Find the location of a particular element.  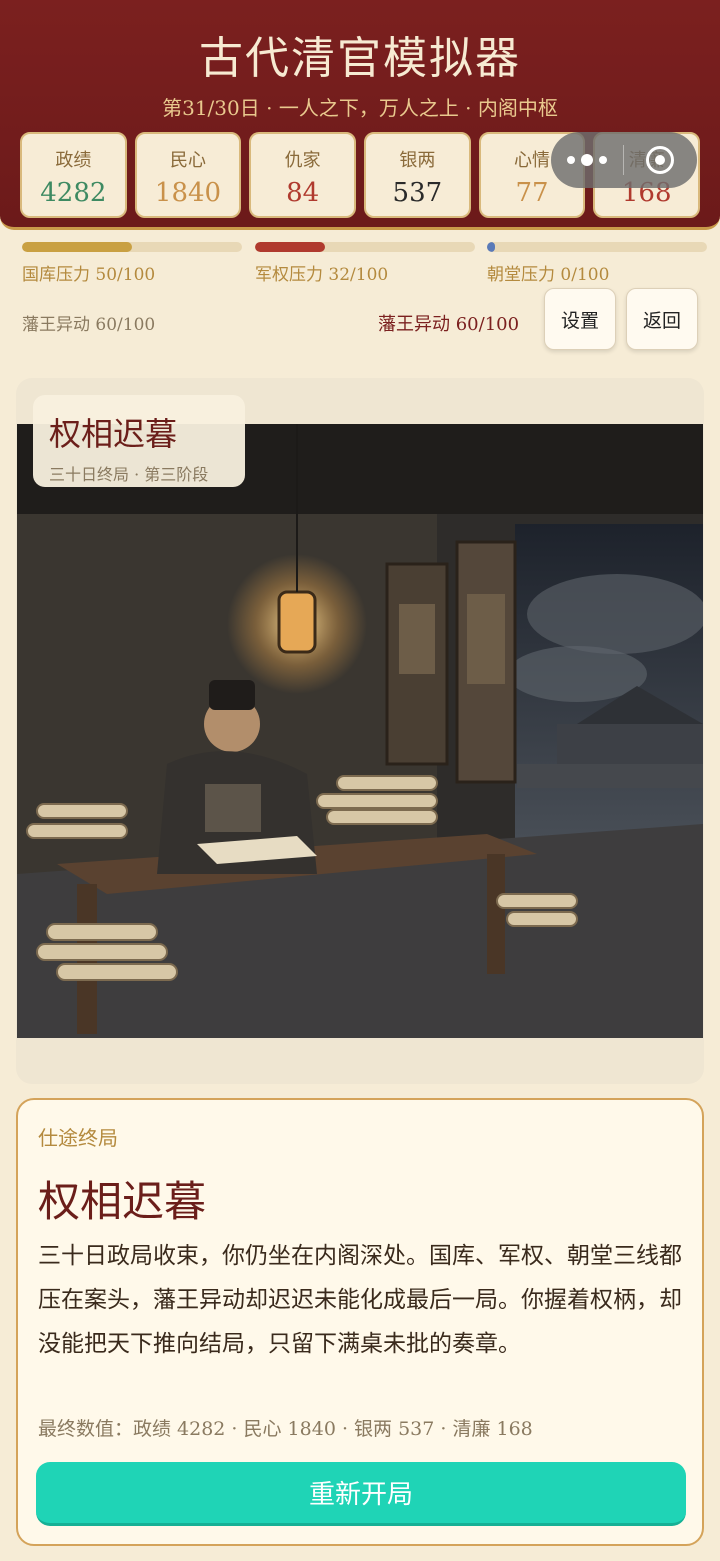

stat-value: 1840 is located at coordinates (188, 193).